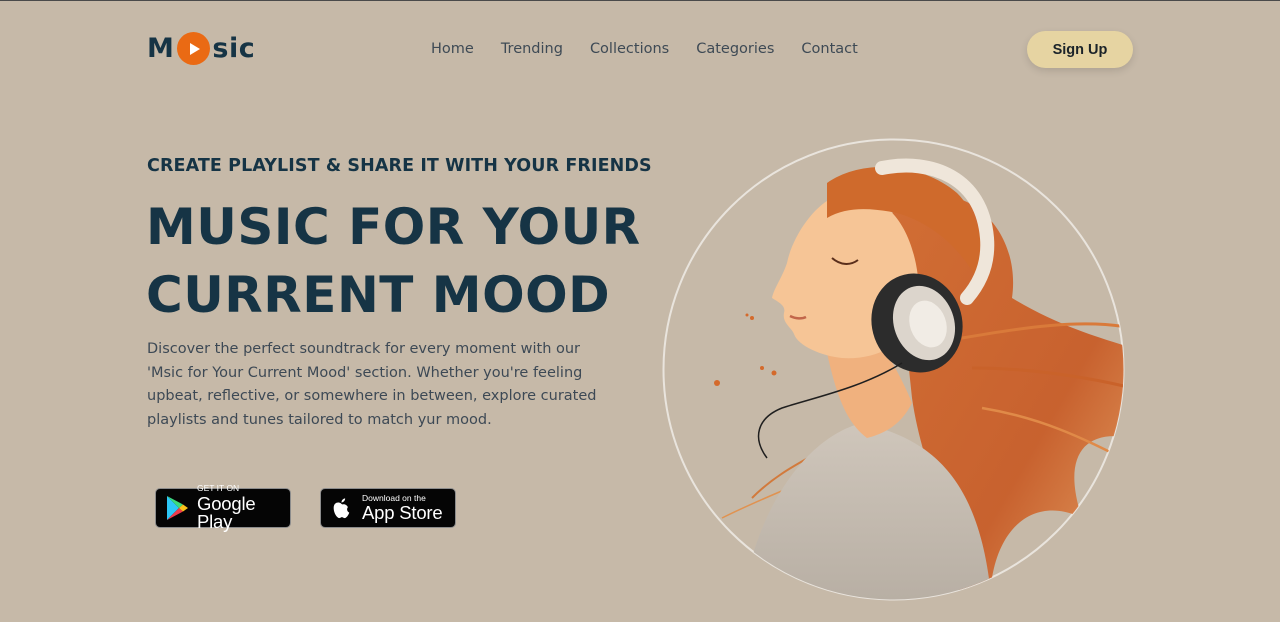 The width and height of the screenshot is (1280, 622). Describe the element at coordinates (218, 488) in the screenshot. I see `google-badge-small: GET IT ON` at that location.